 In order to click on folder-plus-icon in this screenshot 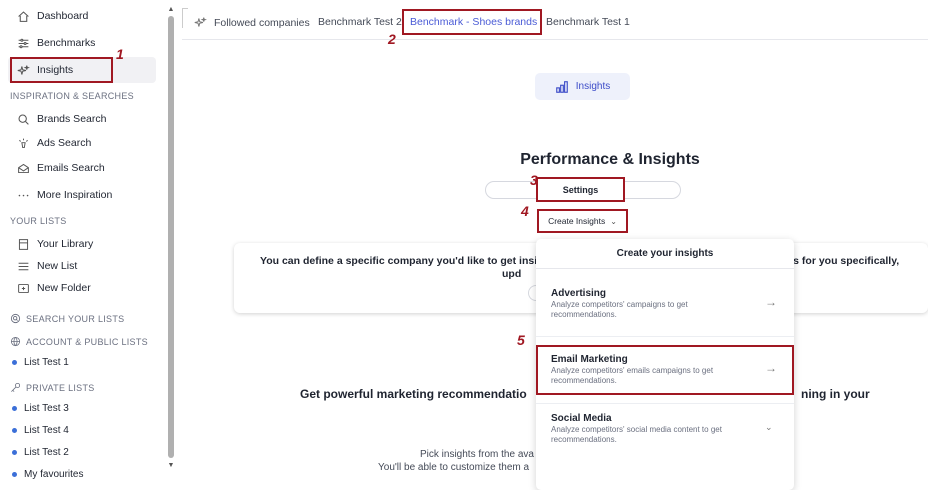, I will do `click(23, 288)`.